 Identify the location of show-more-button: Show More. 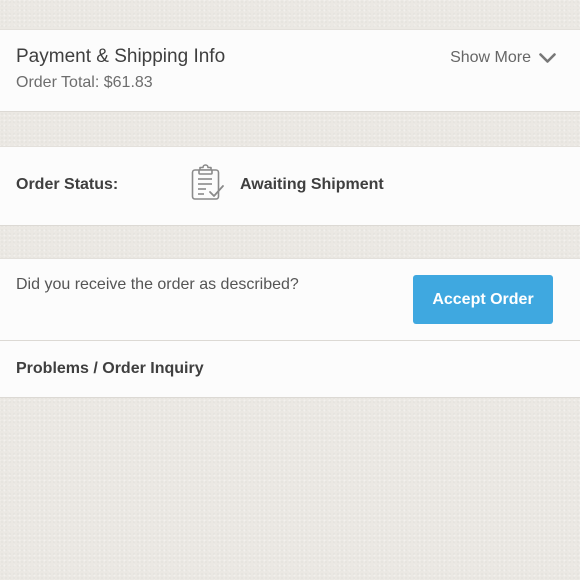
(503, 58).